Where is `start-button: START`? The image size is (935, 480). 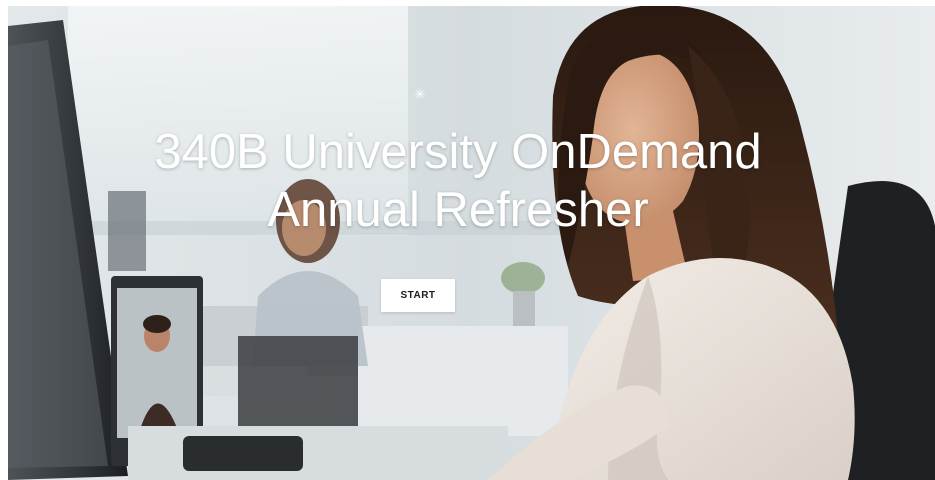 start-button: START is located at coordinates (418, 295).